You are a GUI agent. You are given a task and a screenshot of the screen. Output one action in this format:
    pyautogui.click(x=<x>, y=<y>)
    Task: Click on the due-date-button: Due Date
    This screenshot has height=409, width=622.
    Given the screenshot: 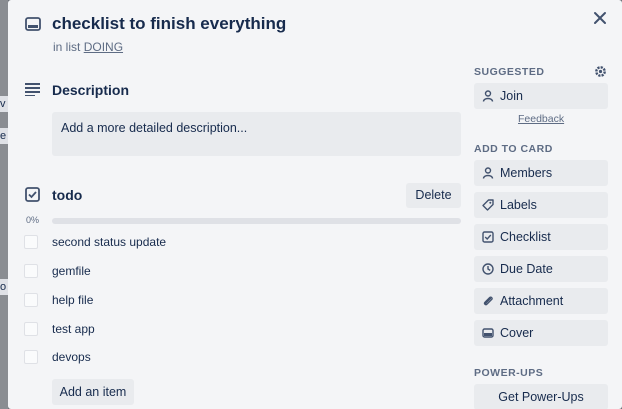 What is the action you would take?
    pyautogui.click(x=541, y=269)
    